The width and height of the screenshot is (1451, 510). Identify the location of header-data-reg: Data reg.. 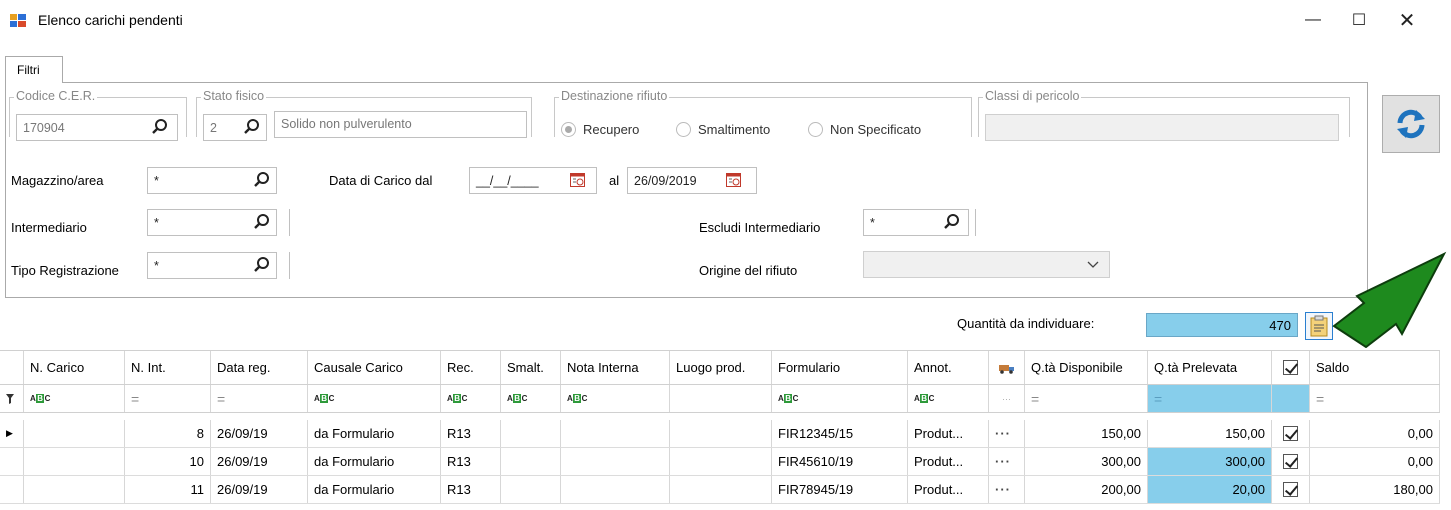
(259, 367).